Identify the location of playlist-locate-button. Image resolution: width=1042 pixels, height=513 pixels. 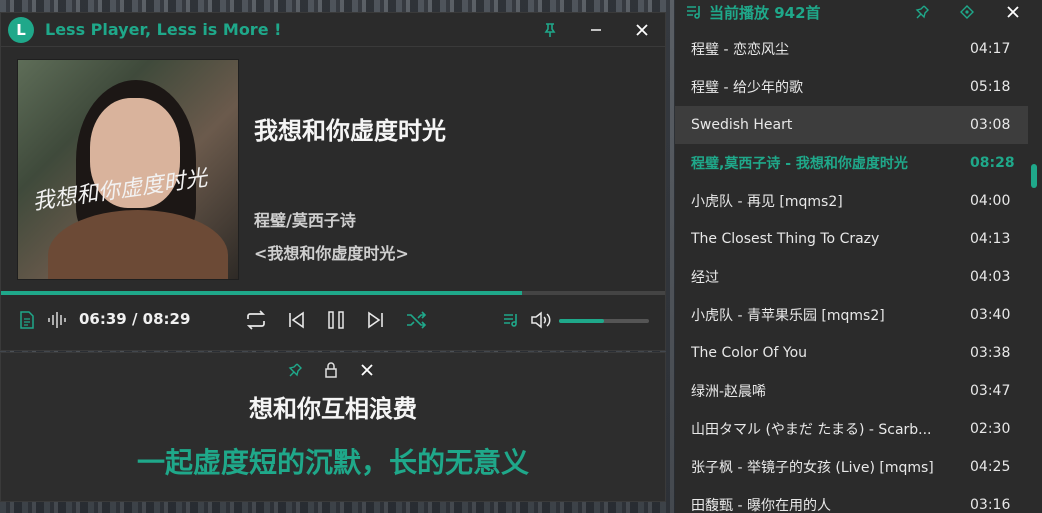
(967, 12).